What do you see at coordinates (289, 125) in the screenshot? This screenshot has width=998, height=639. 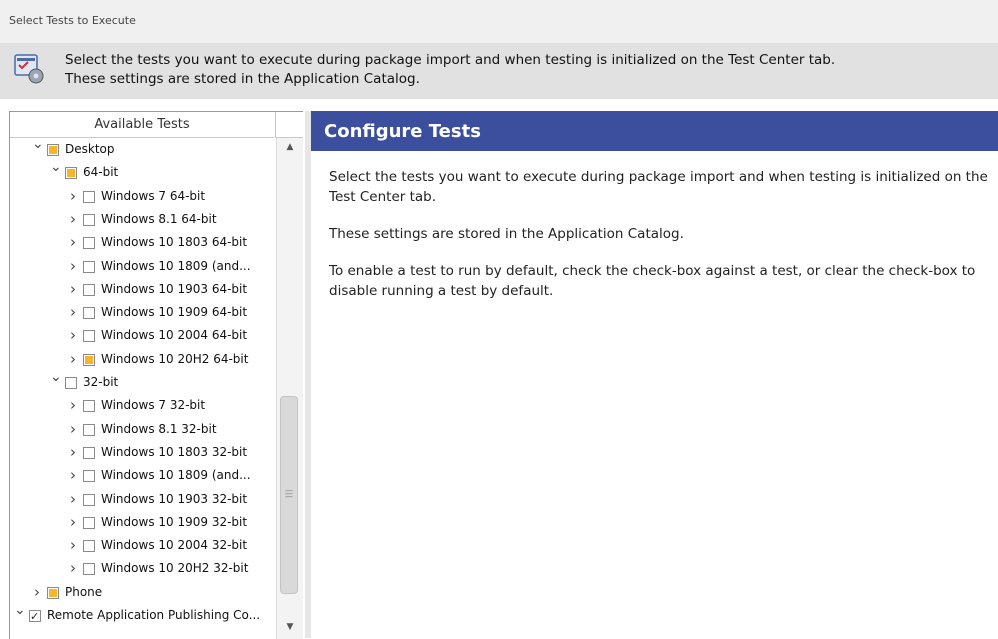 I see `tree-header-corner` at bounding box center [289, 125].